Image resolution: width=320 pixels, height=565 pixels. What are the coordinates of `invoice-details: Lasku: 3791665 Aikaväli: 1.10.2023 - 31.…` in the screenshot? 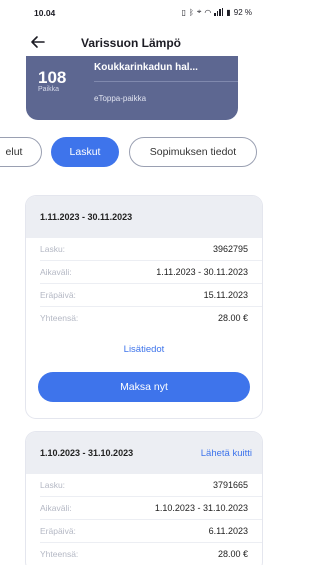 It's located at (144, 519).